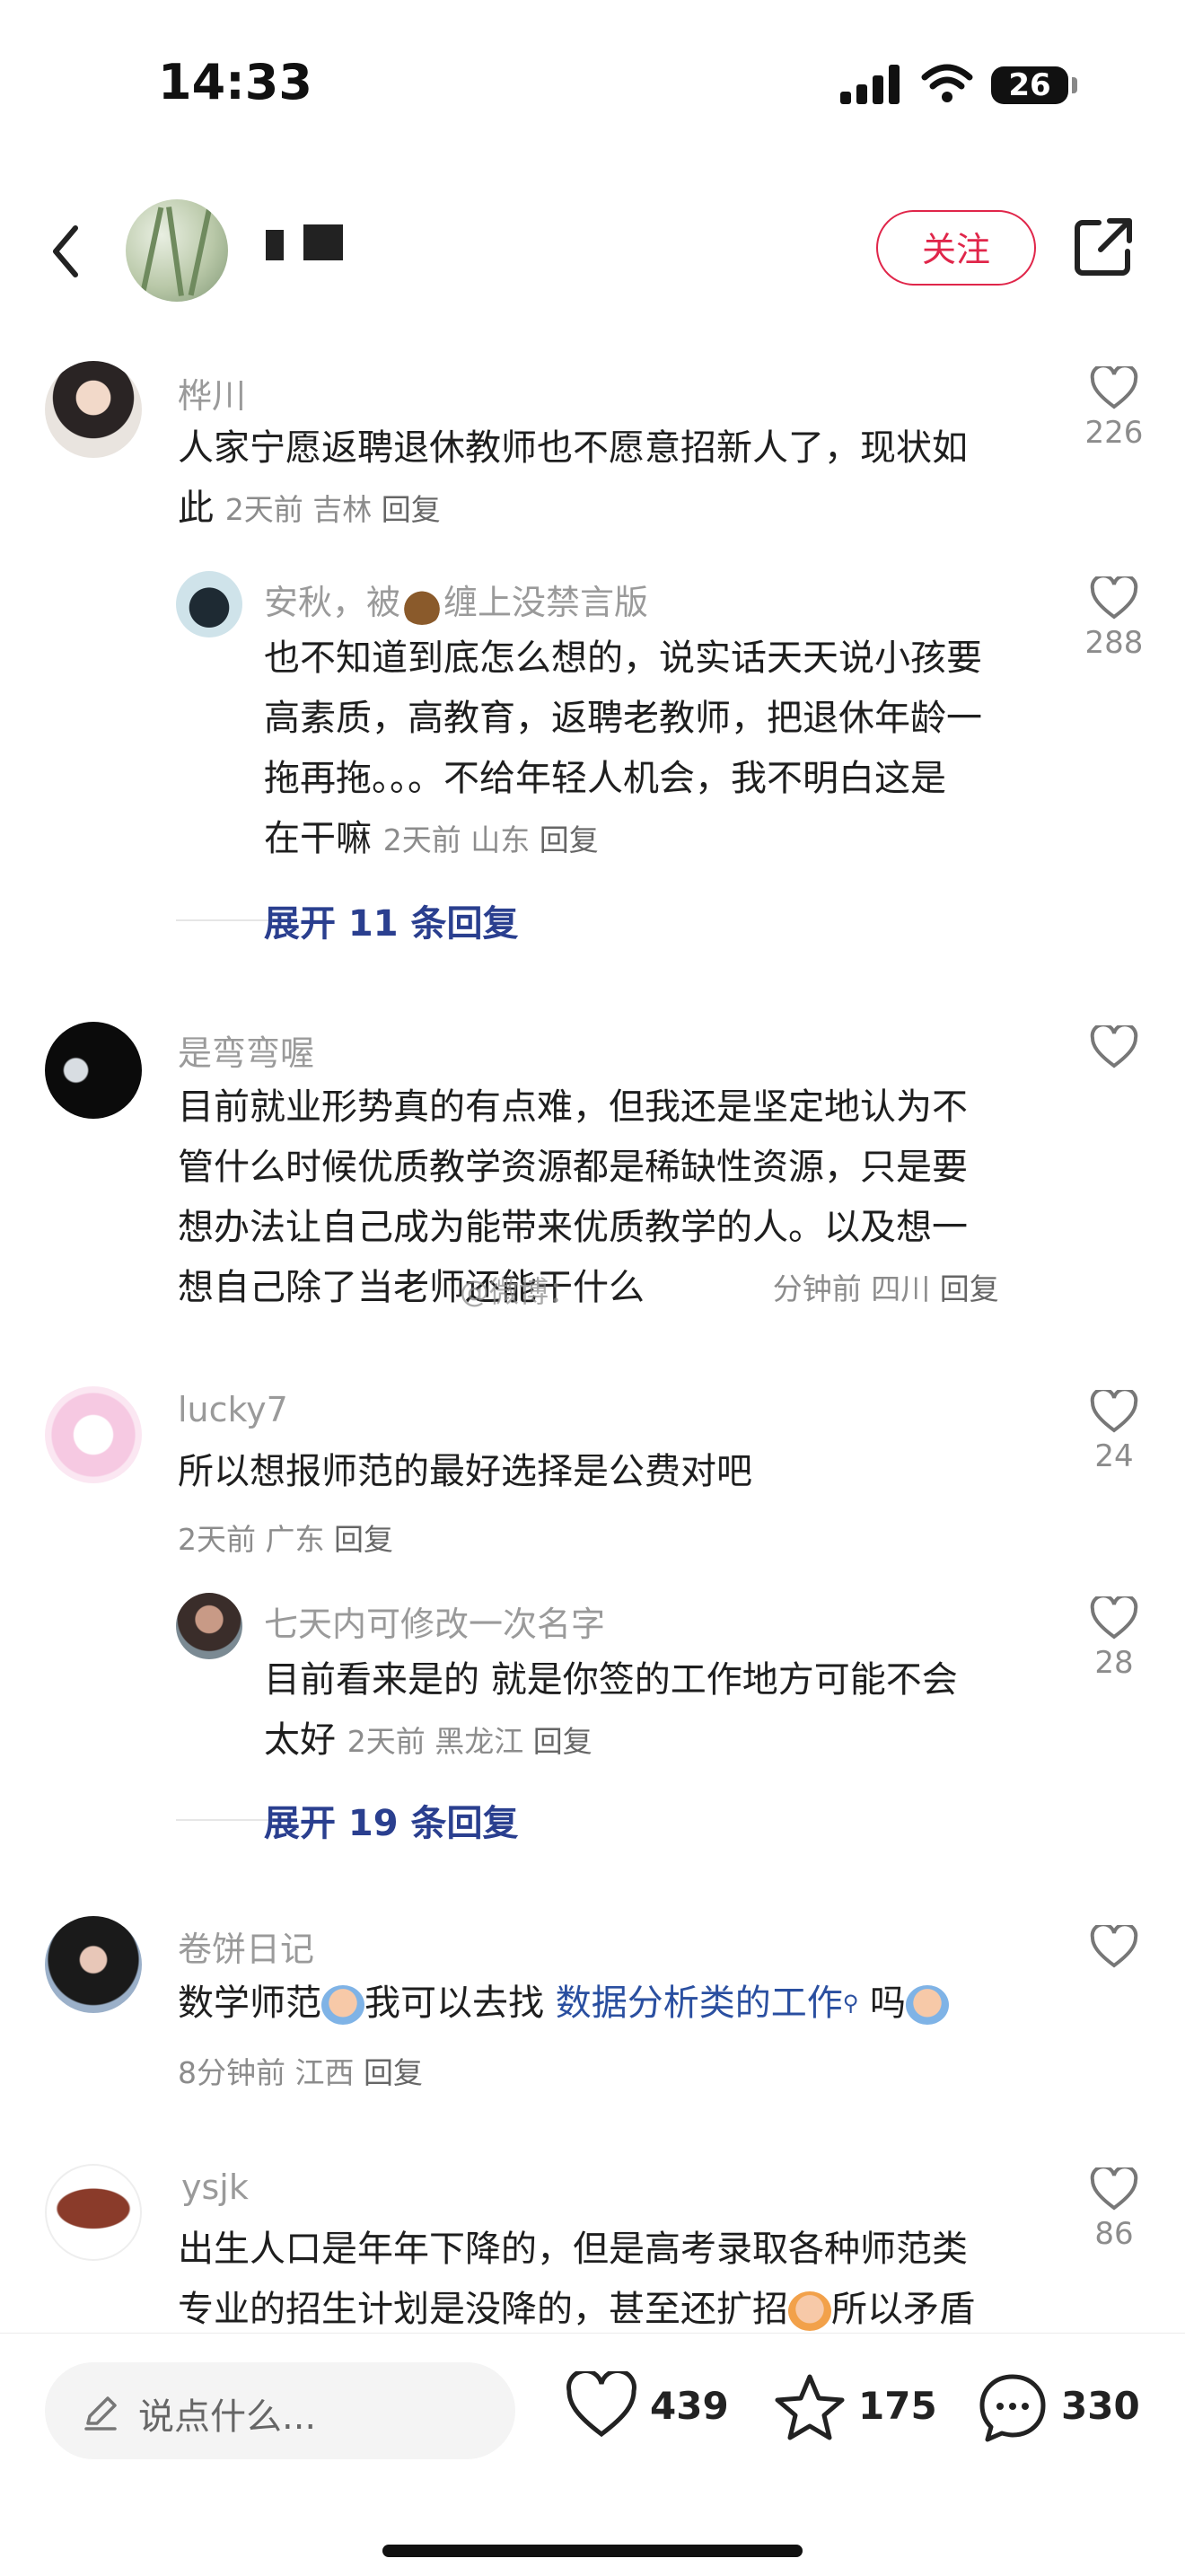  Describe the element at coordinates (810, 2407) in the screenshot. I see `star-icon` at that location.